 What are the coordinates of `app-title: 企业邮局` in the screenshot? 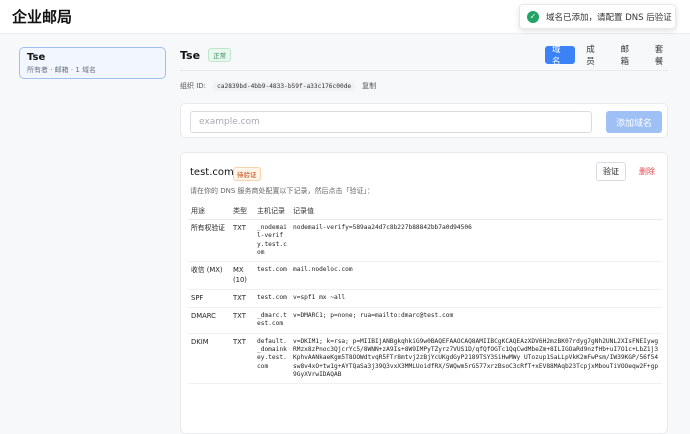 It's located at (42, 17).